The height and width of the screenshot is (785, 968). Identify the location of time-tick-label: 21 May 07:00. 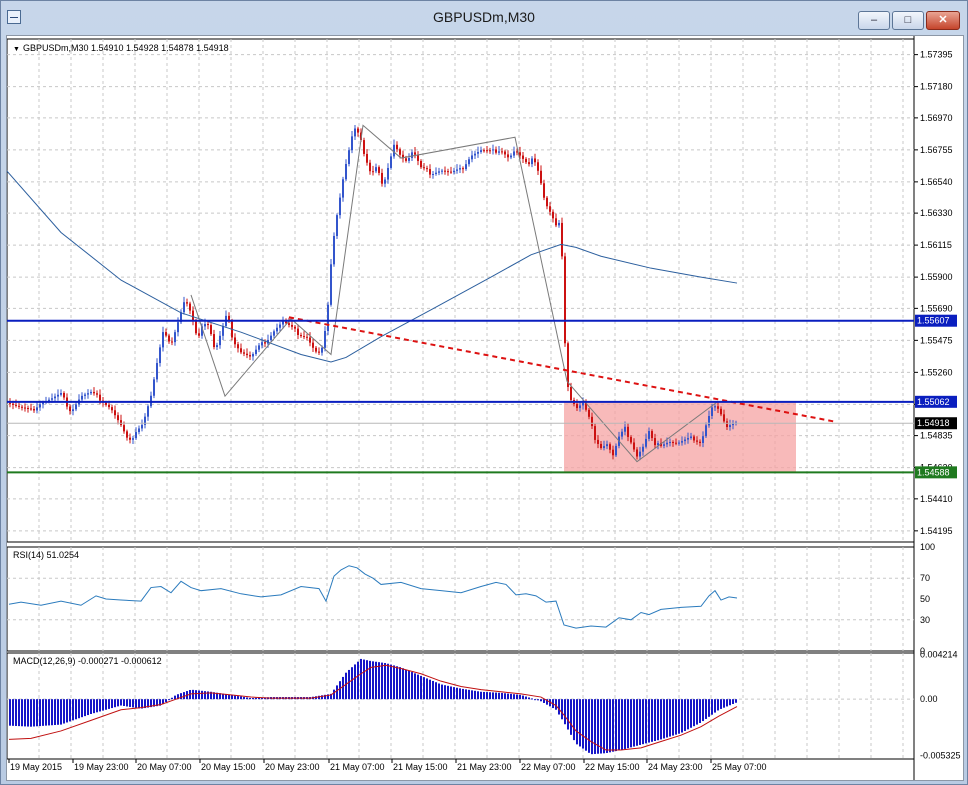
(357, 767).